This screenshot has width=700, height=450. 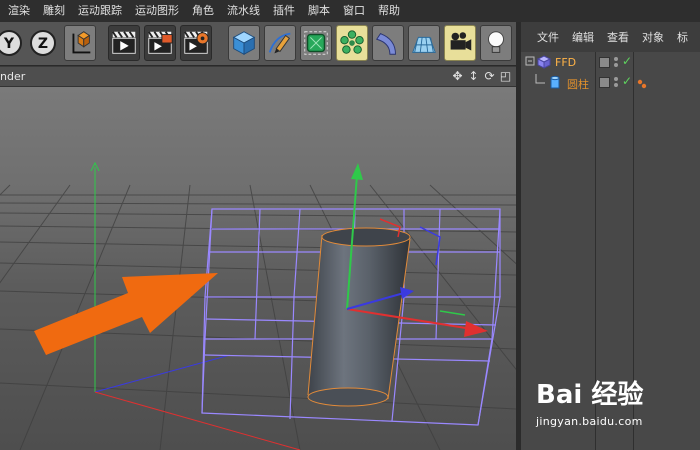 What do you see at coordinates (162, 373) in the screenshot?
I see `world-z-axis` at bounding box center [162, 373].